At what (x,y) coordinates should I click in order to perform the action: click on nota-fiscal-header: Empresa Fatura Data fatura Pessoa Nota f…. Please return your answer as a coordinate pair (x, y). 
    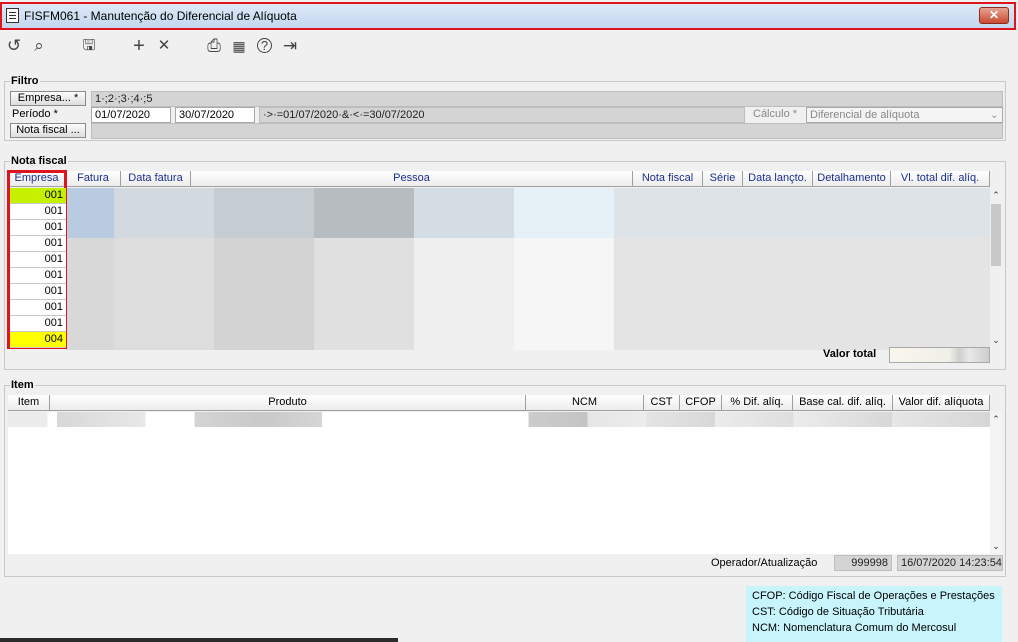
    Looking at the image, I should click on (499, 179).